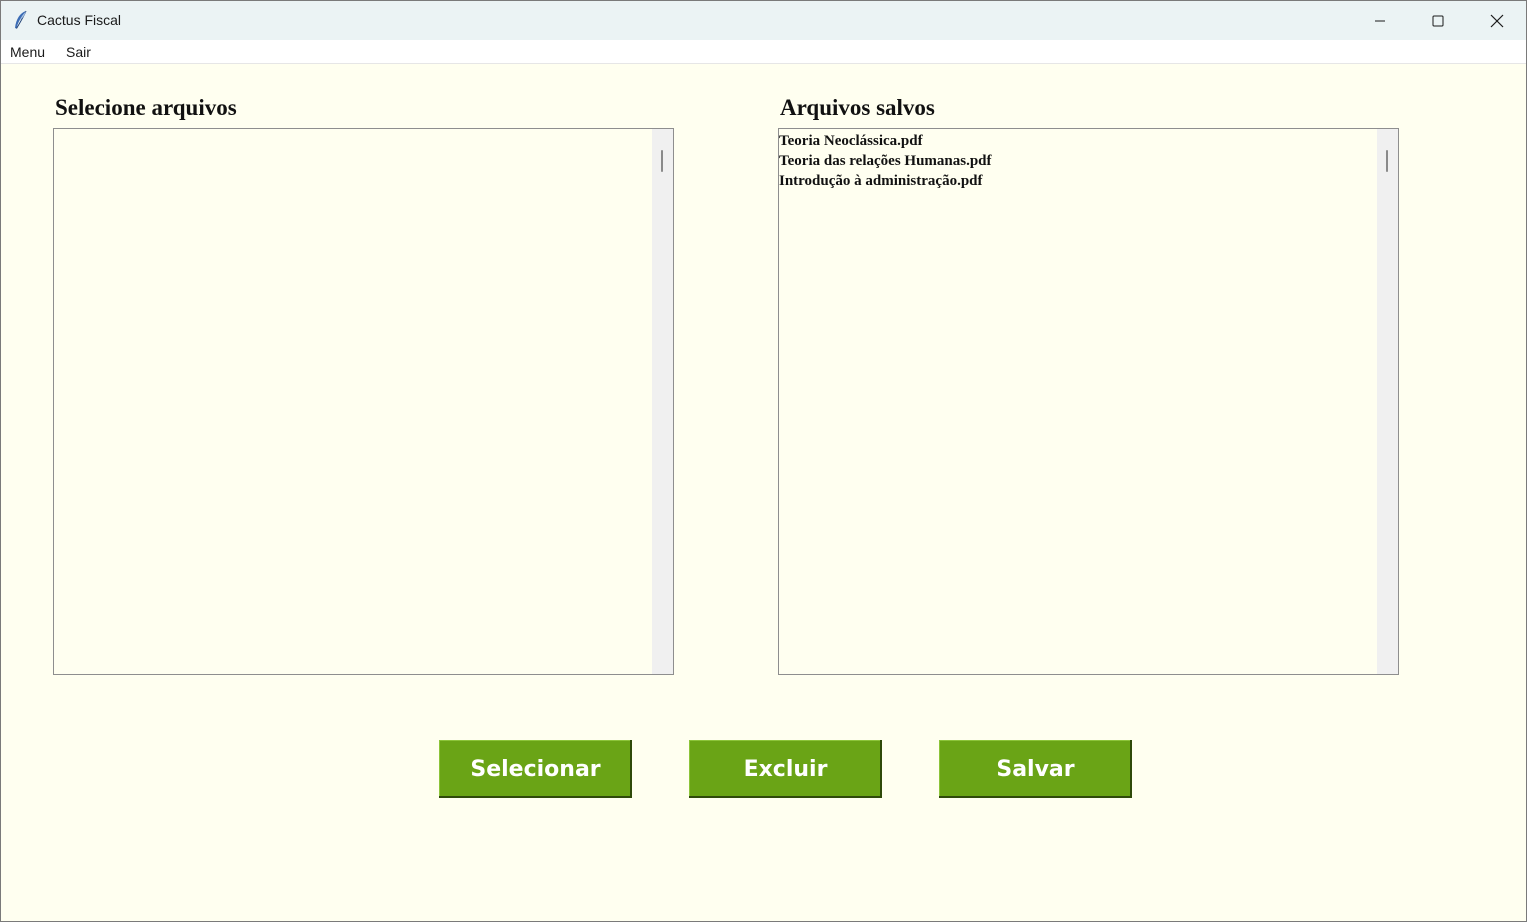 This screenshot has width=1527, height=922. What do you see at coordinates (662, 401) in the screenshot?
I see `select-files-scrollbar` at bounding box center [662, 401].